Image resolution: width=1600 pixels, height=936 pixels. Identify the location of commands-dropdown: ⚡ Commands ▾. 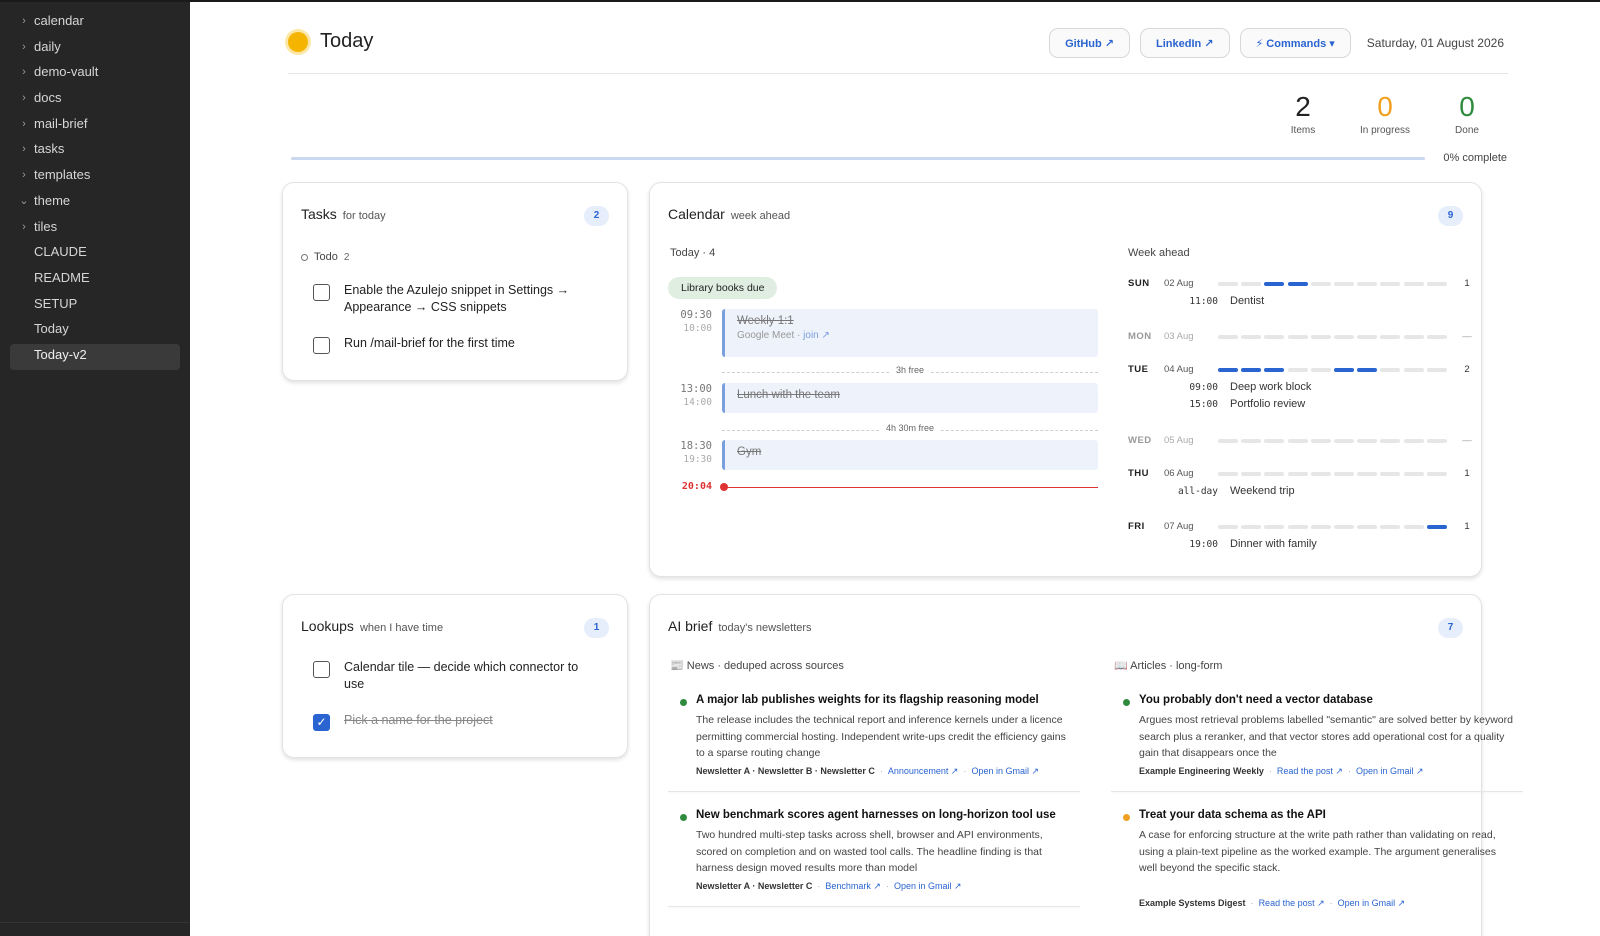
(1295, 43).